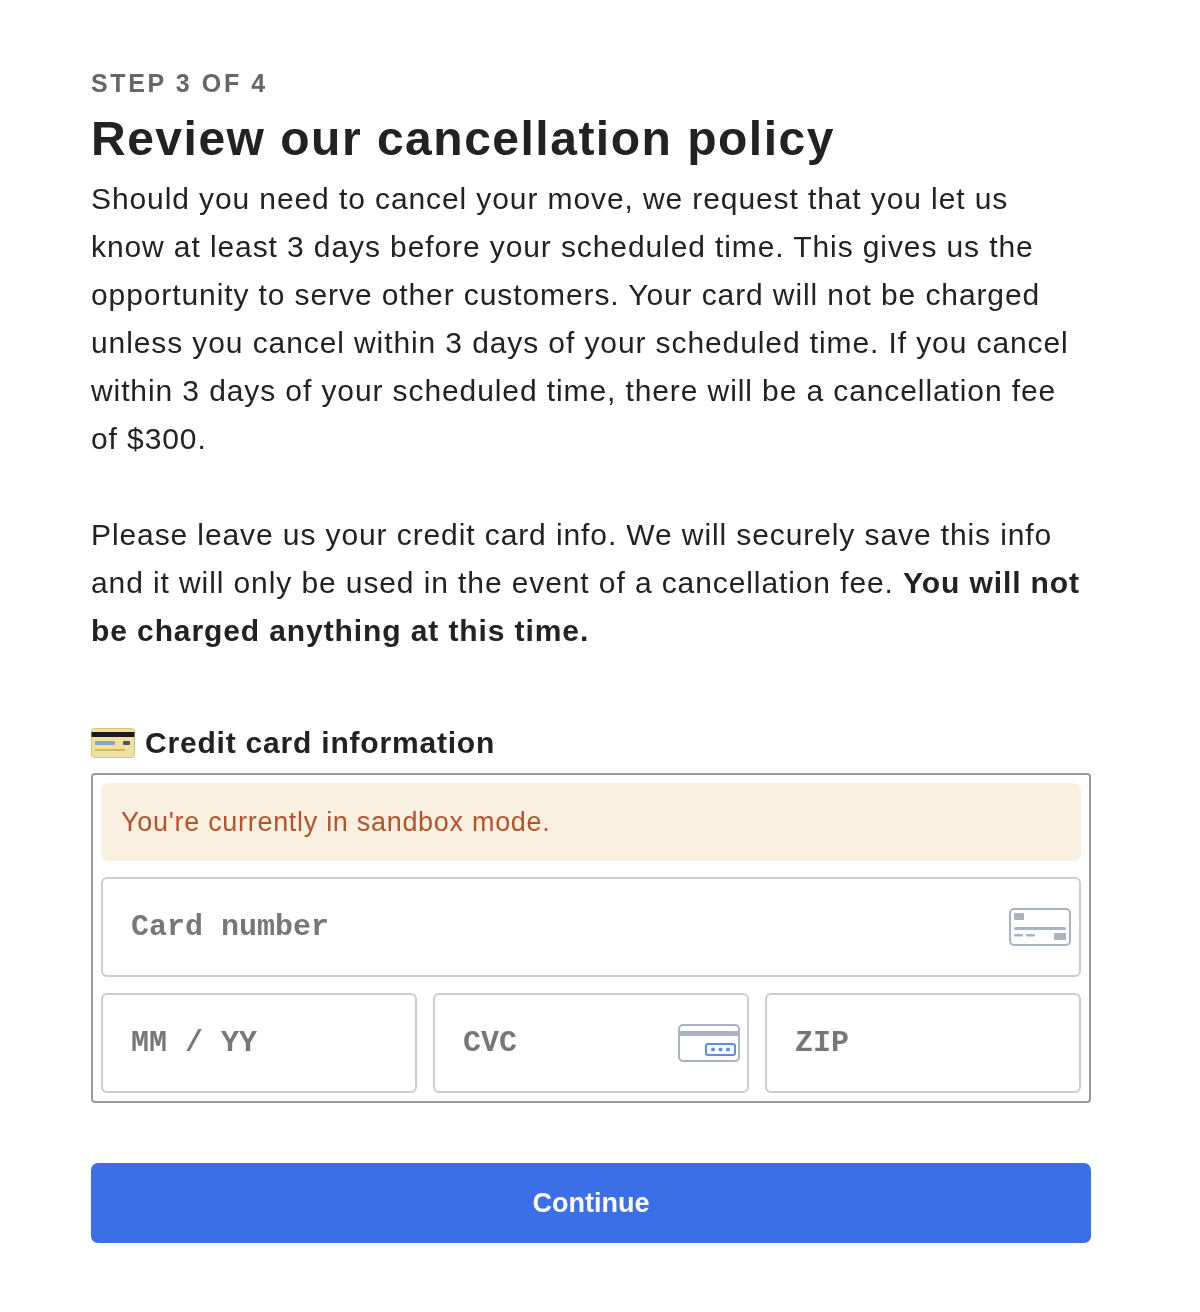  What do you see at coordinates (463, 139) in the screenshot?
I see `page-title: Review our cancellation policy` at bounding box center [463, 139].